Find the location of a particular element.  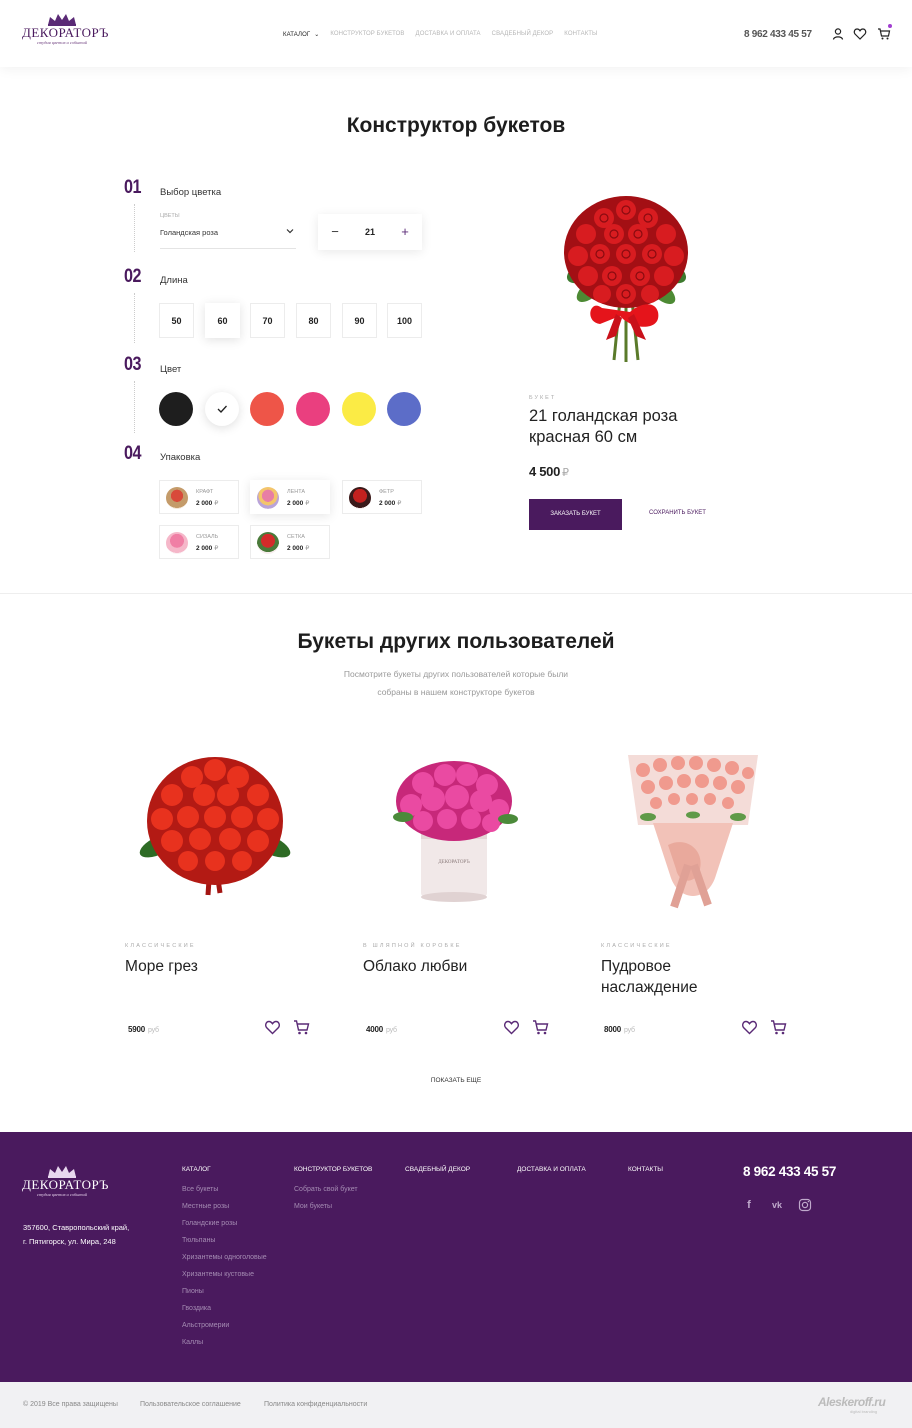

step-number: 02 is located at coordinates (133, 276).